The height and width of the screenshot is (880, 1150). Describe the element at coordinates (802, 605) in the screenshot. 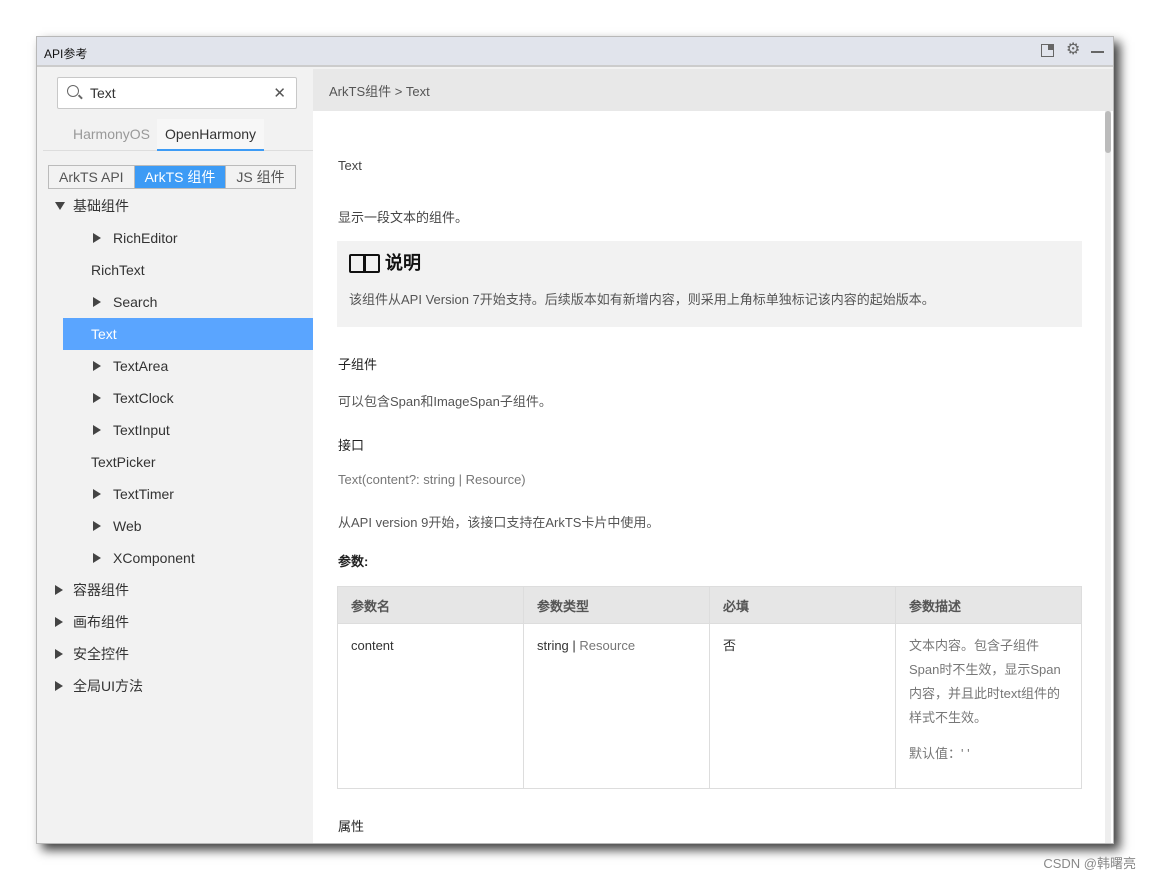

I see `col-header: 必填` at that location.